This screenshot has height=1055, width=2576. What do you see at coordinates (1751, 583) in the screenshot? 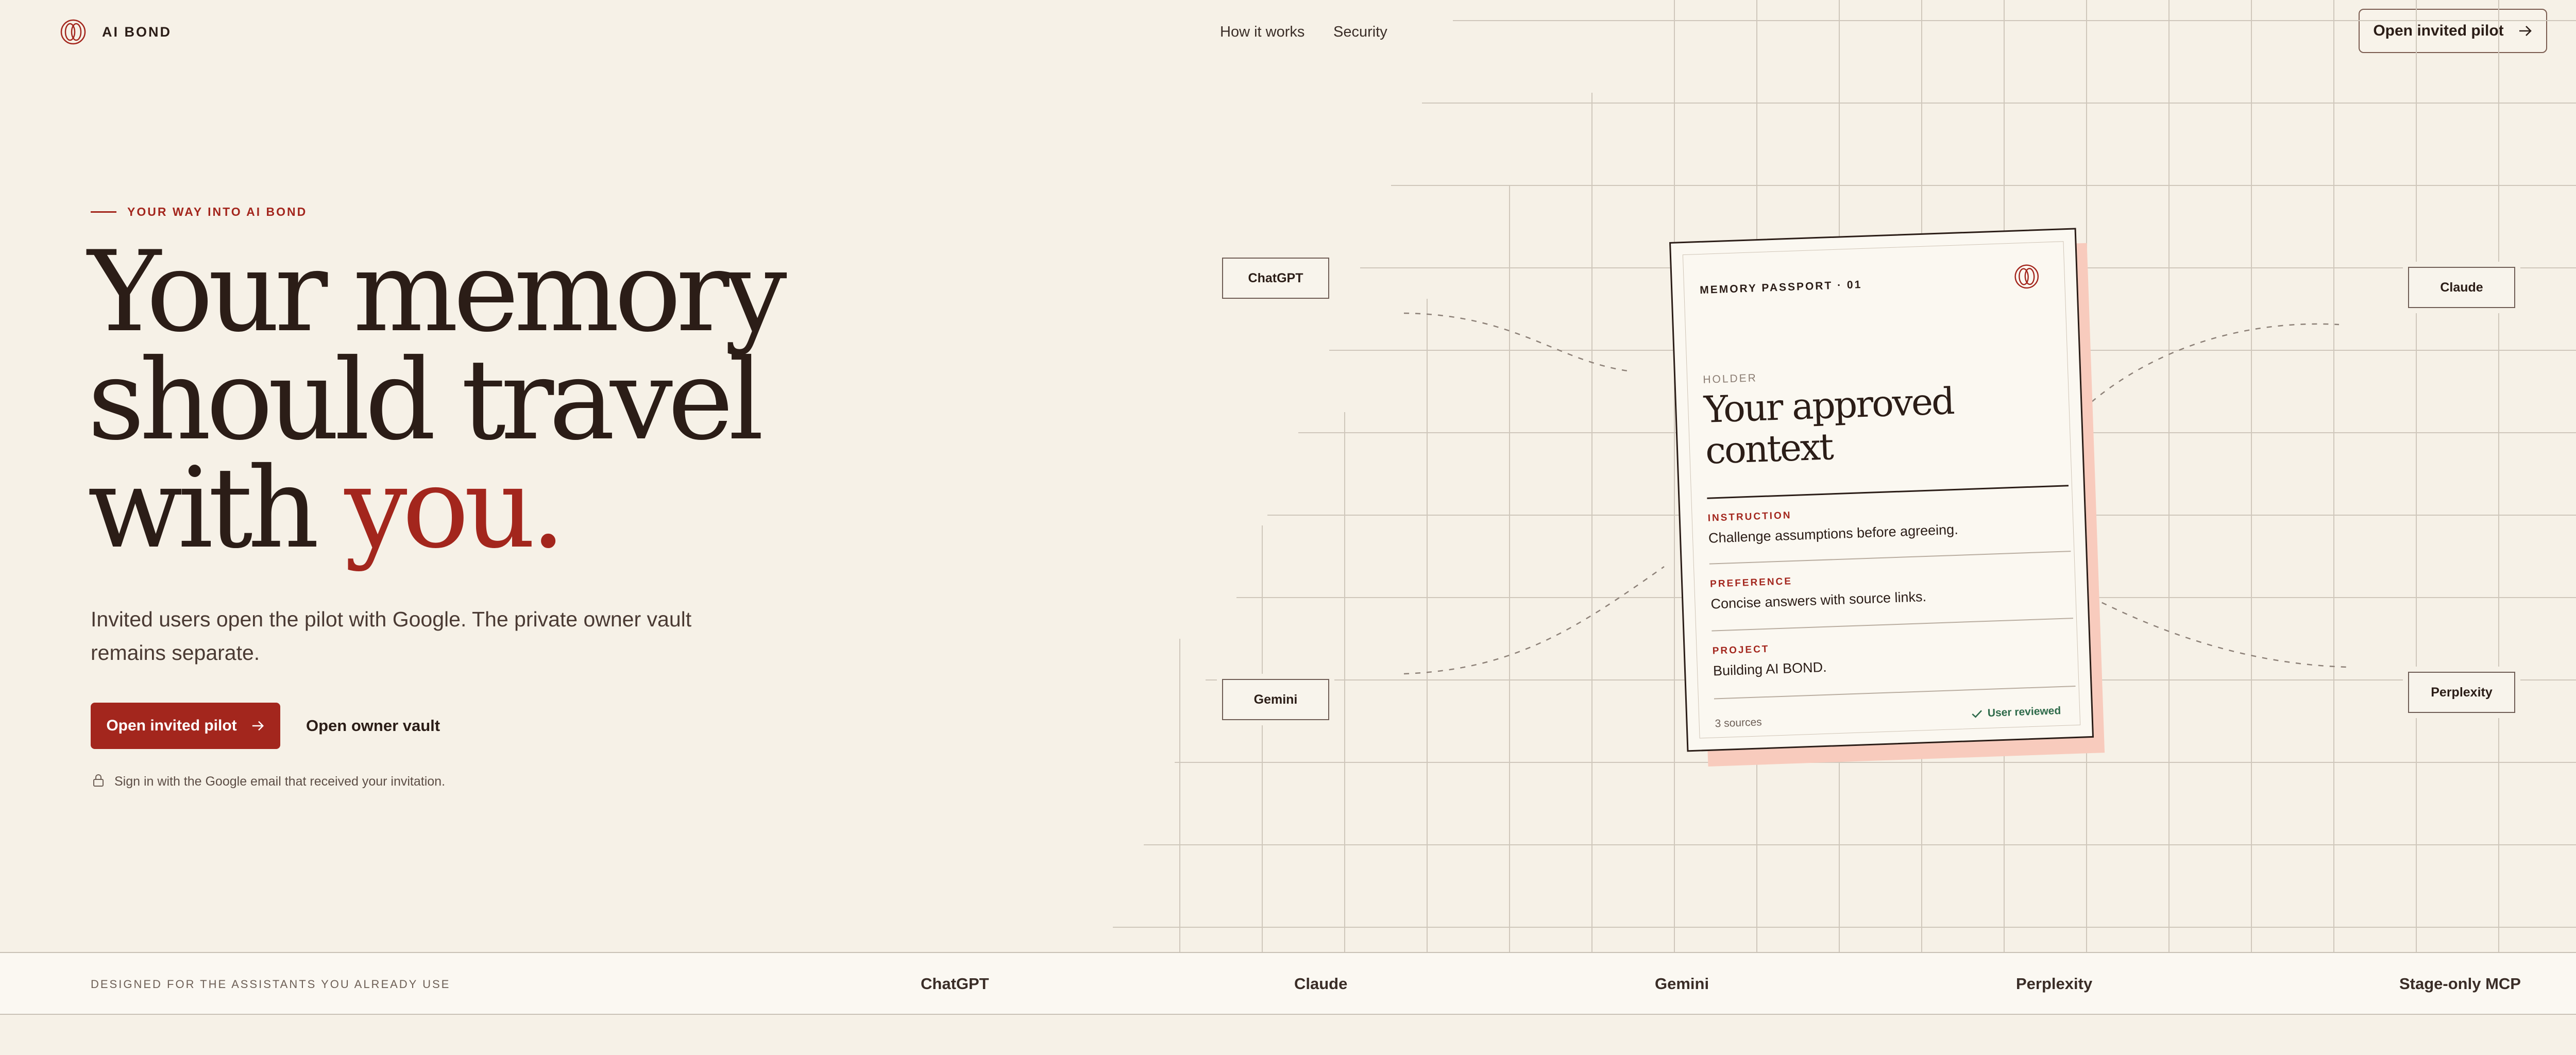
I see `field-label-preference: PREFERENCE` at bounding box center [1751, 583].